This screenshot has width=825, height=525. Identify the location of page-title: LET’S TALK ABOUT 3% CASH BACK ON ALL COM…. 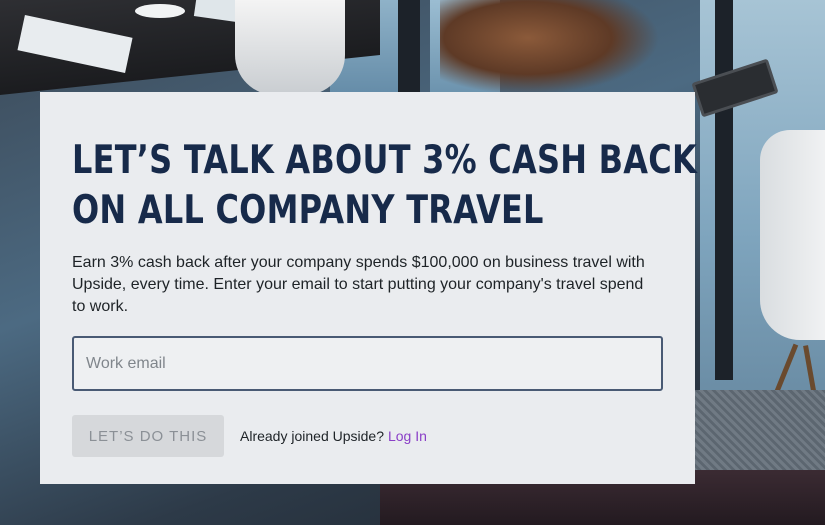
(385, 186).